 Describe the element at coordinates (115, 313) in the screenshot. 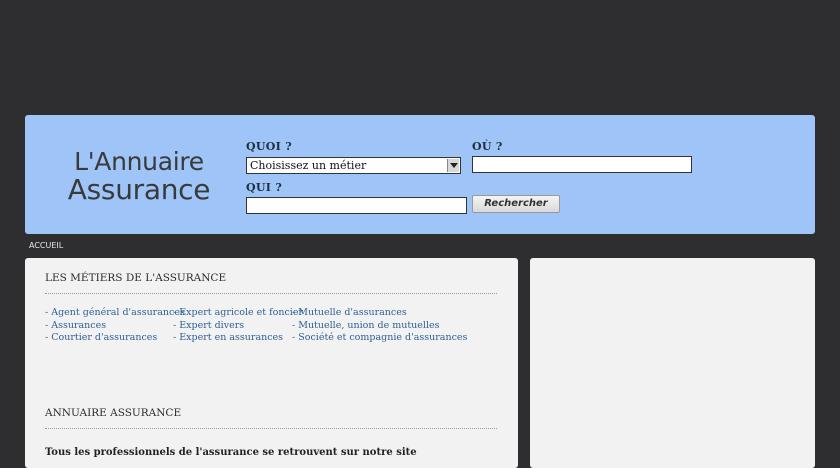

I see `metier-link: - Agent général d'assurances` at that location.